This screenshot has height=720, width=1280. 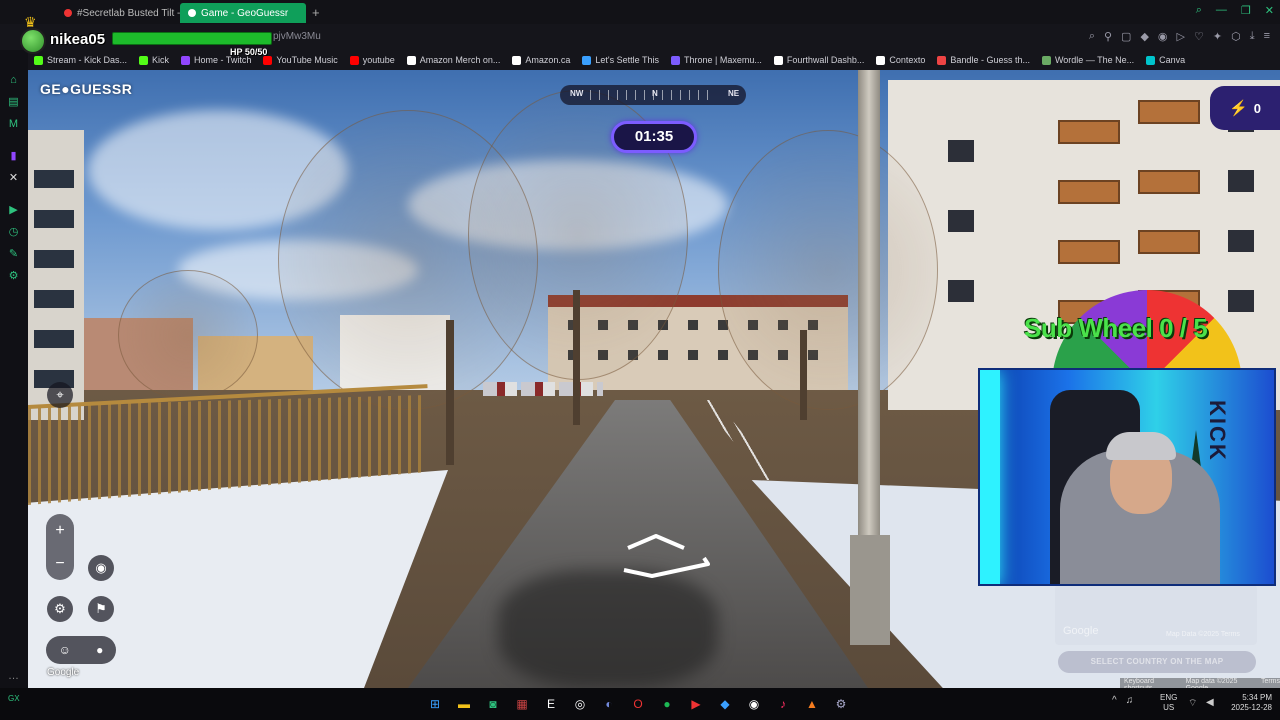 I want to click on opera-icon: O, so click(x=638, y=704).